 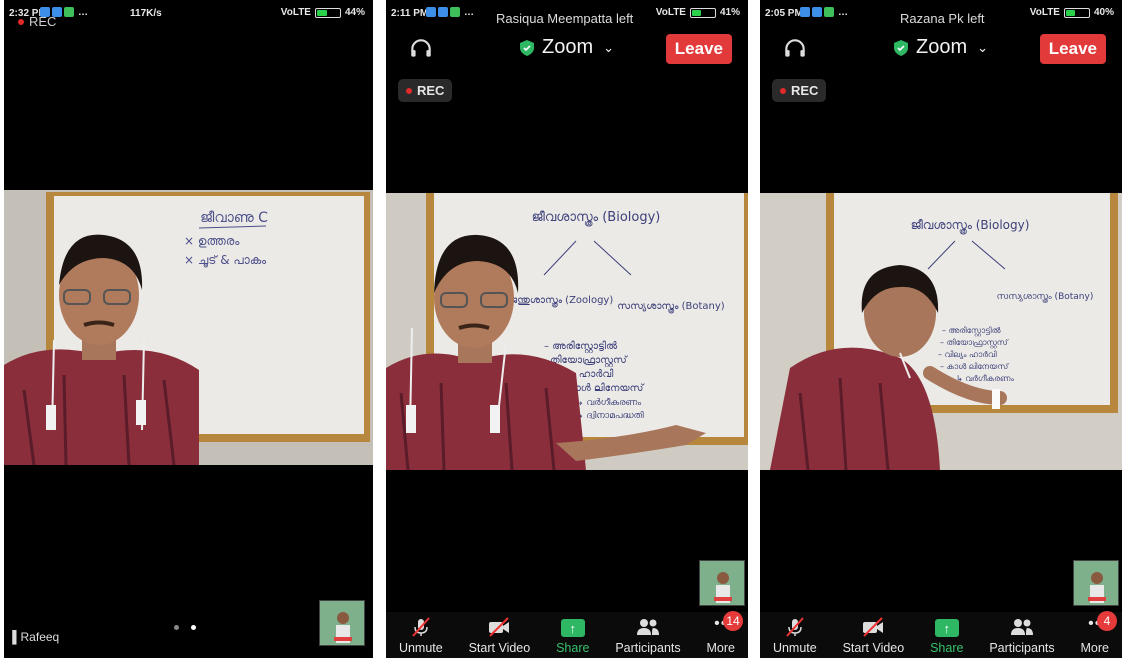 What do you see at coordinates (146, 13) in the screenshot?
I see `network-speed: 117K/s` at bounding box center [146, 13].